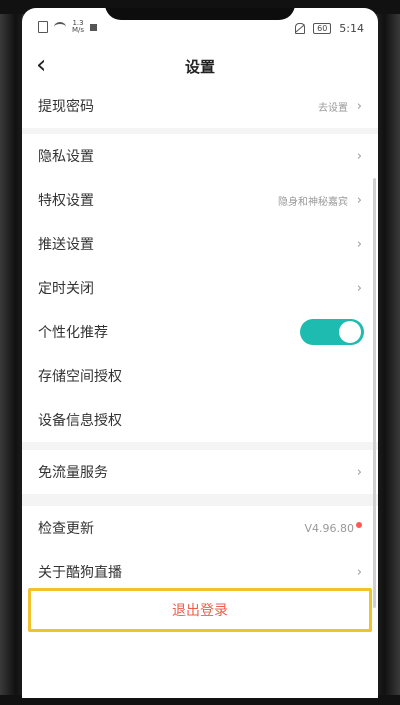  Describe the element at coordinates (78, 30) in the screenshot. I see `network-speed-unit: M/s` at that location.